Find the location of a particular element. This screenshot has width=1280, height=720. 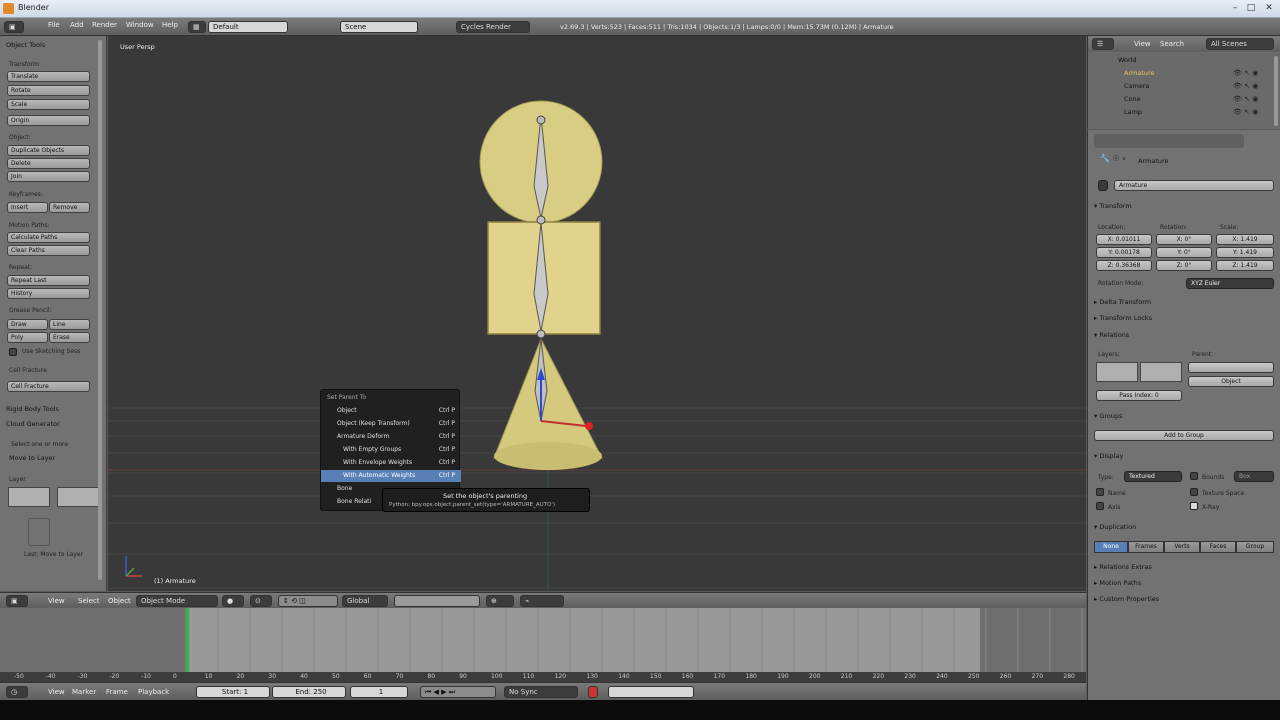

menu-file: File is located at coordinates (54, 25).